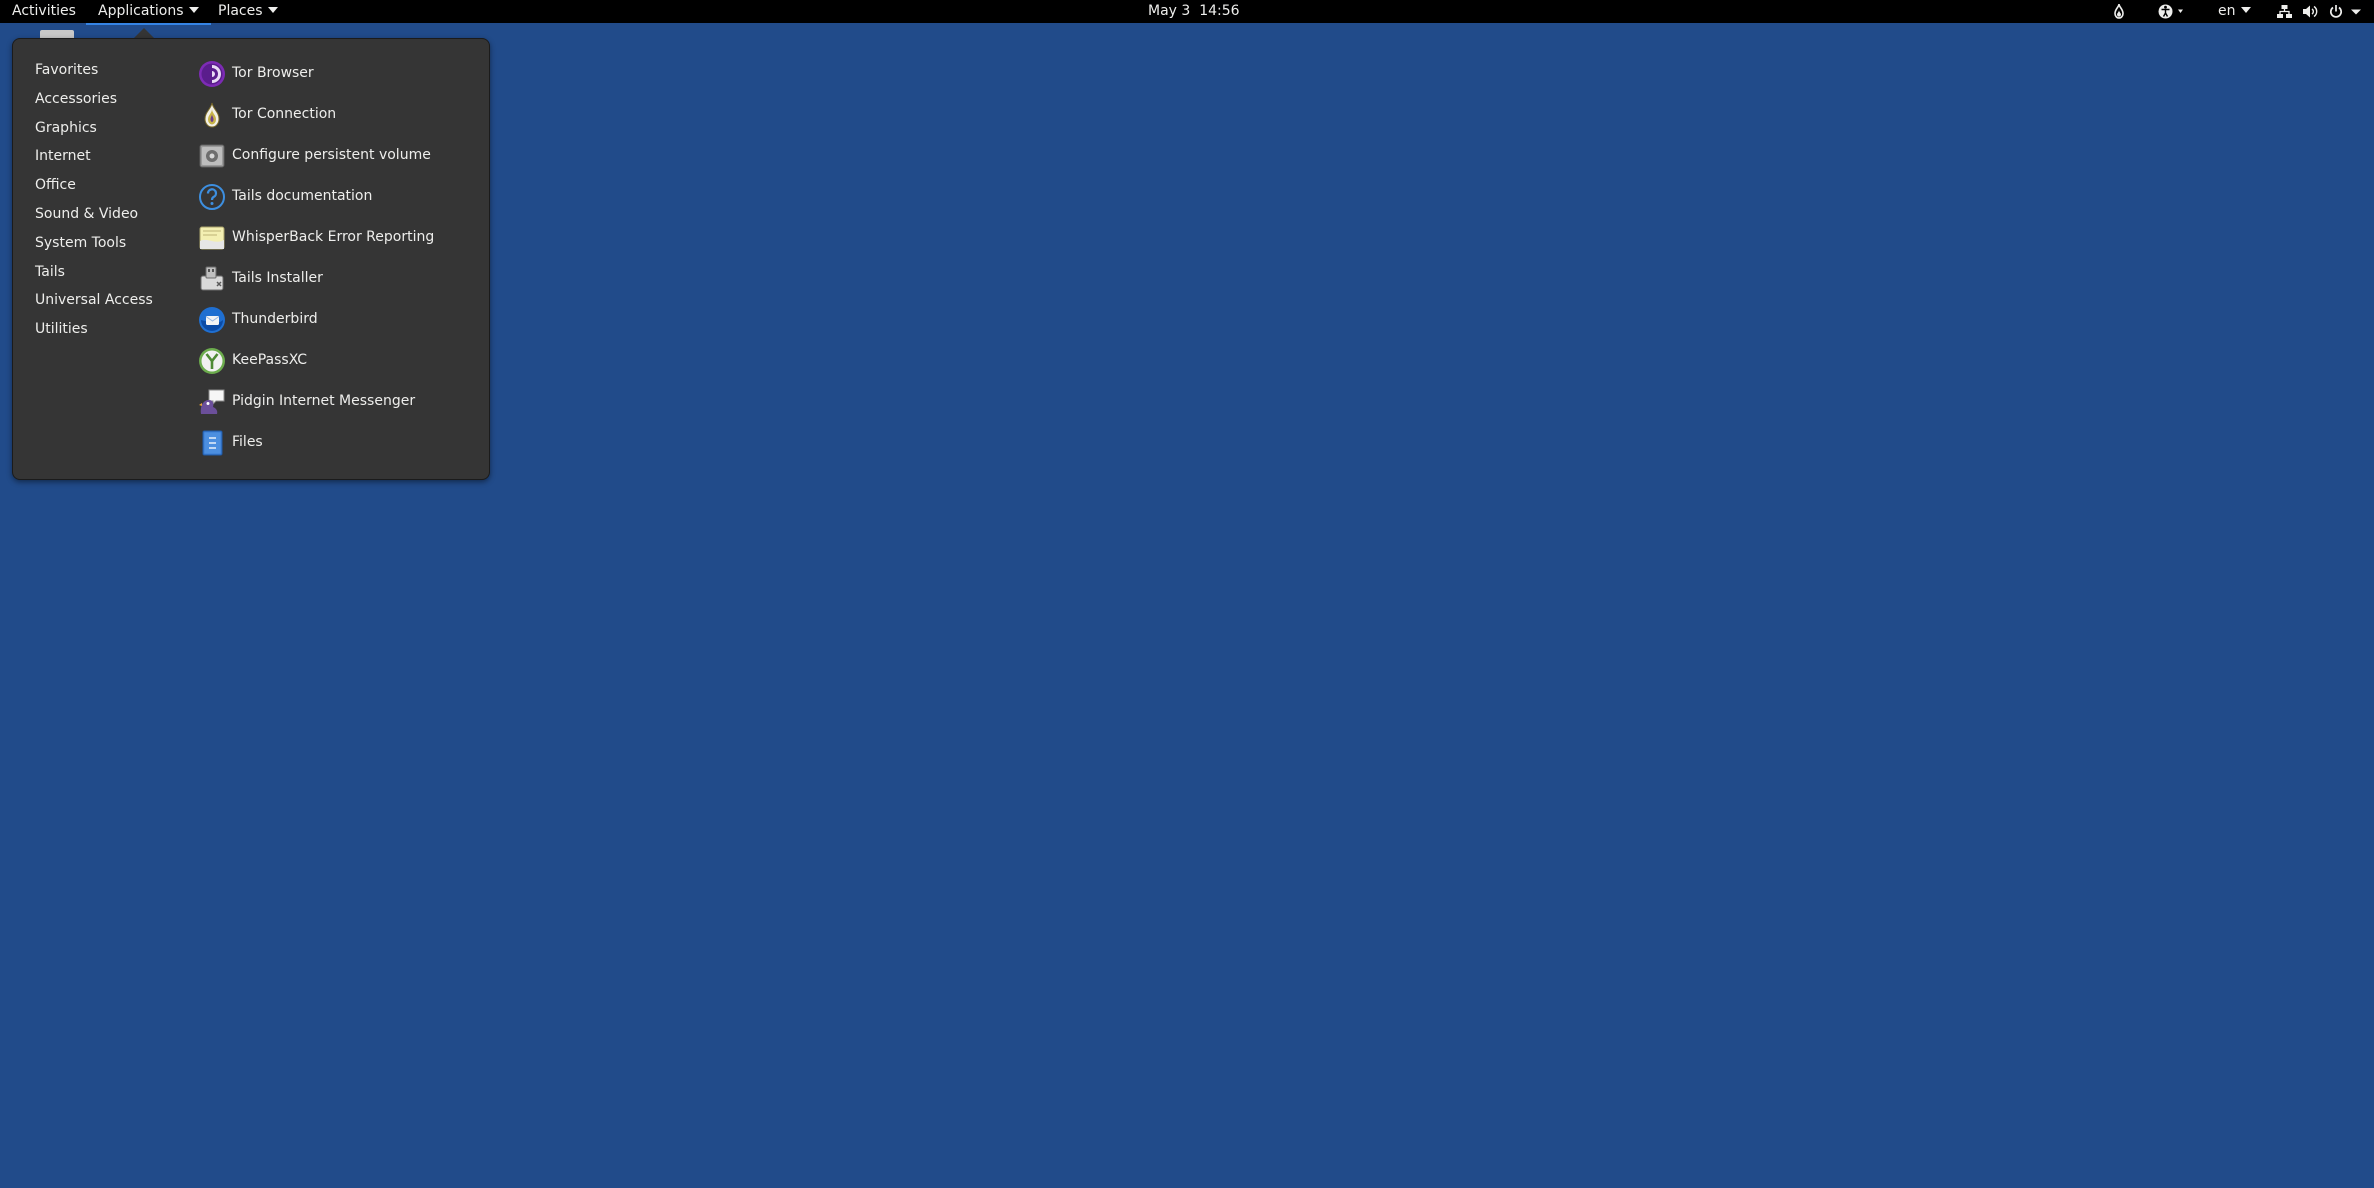 The width and height of the screenshot is (2374, 1188). I want to click on pidgin-icon, so click(212, 402).